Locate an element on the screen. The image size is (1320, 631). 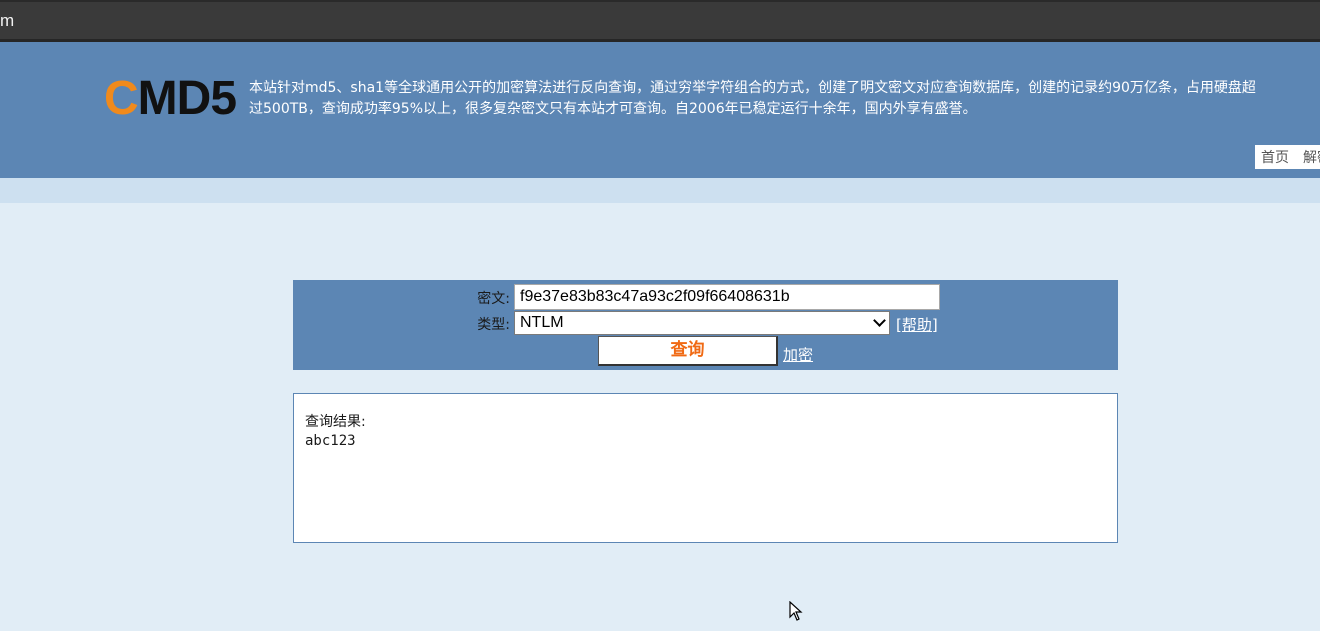
help-link: [帮助] is located at coordinates (917, 324).